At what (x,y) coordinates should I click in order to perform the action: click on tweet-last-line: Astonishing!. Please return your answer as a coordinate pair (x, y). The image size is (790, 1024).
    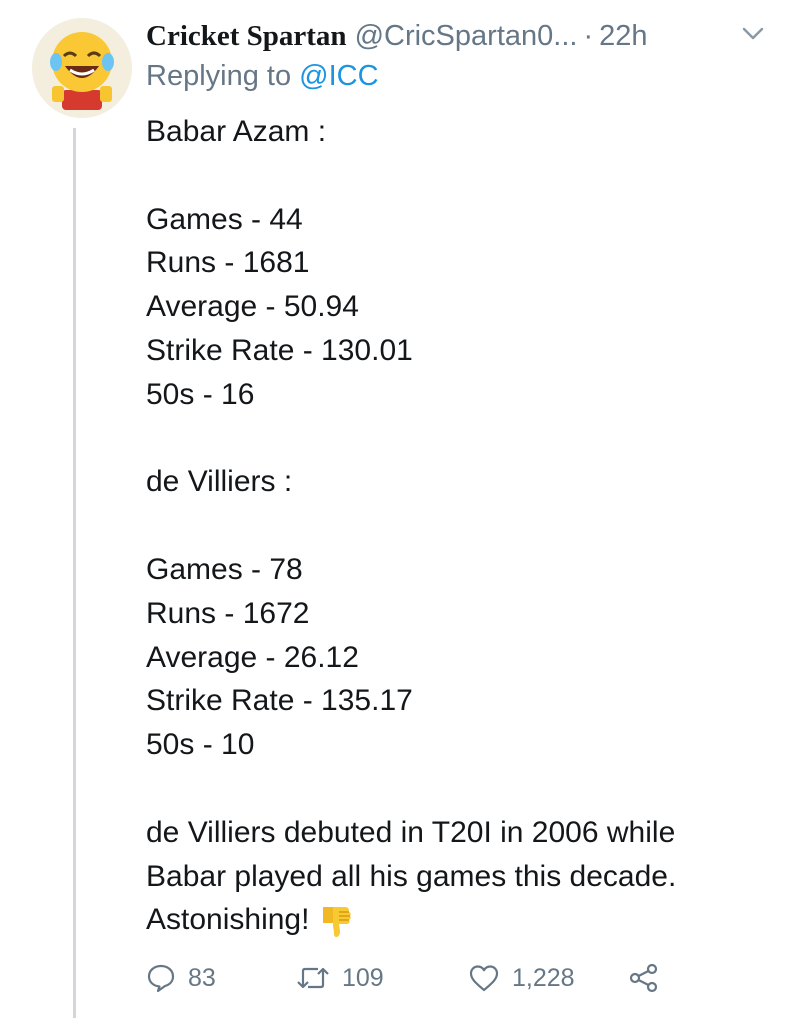
    Looking at the image, I should click on (461, 920).